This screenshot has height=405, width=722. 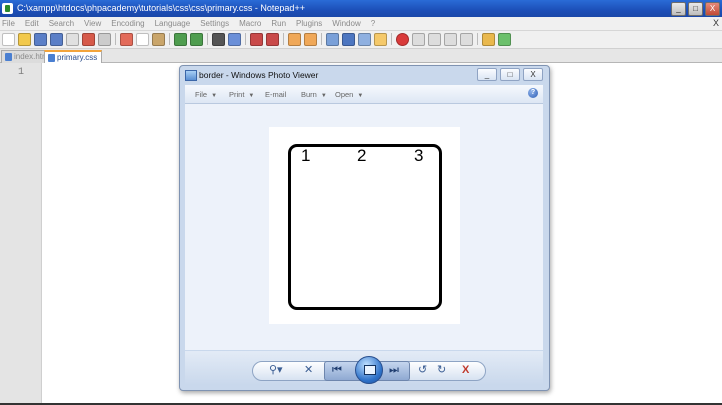 What do you see at coordinates (504, 39) in the screenshot?
I see `spellcheck-icon` at bounding box center [504, 39].